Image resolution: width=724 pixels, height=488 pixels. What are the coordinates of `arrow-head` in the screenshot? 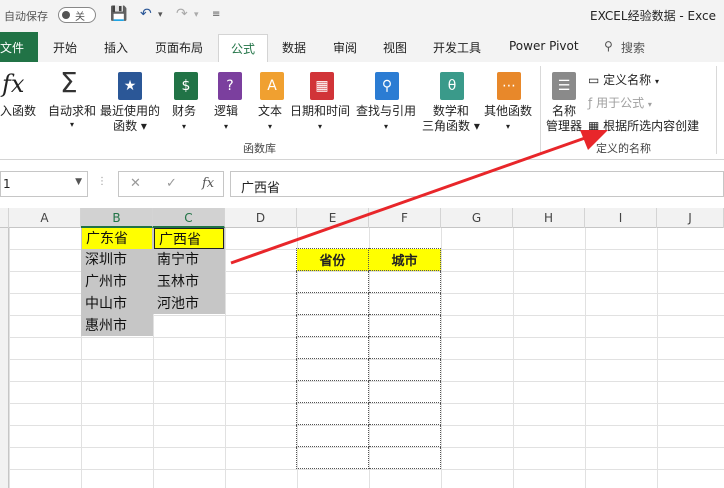 It's located at (594, 140).